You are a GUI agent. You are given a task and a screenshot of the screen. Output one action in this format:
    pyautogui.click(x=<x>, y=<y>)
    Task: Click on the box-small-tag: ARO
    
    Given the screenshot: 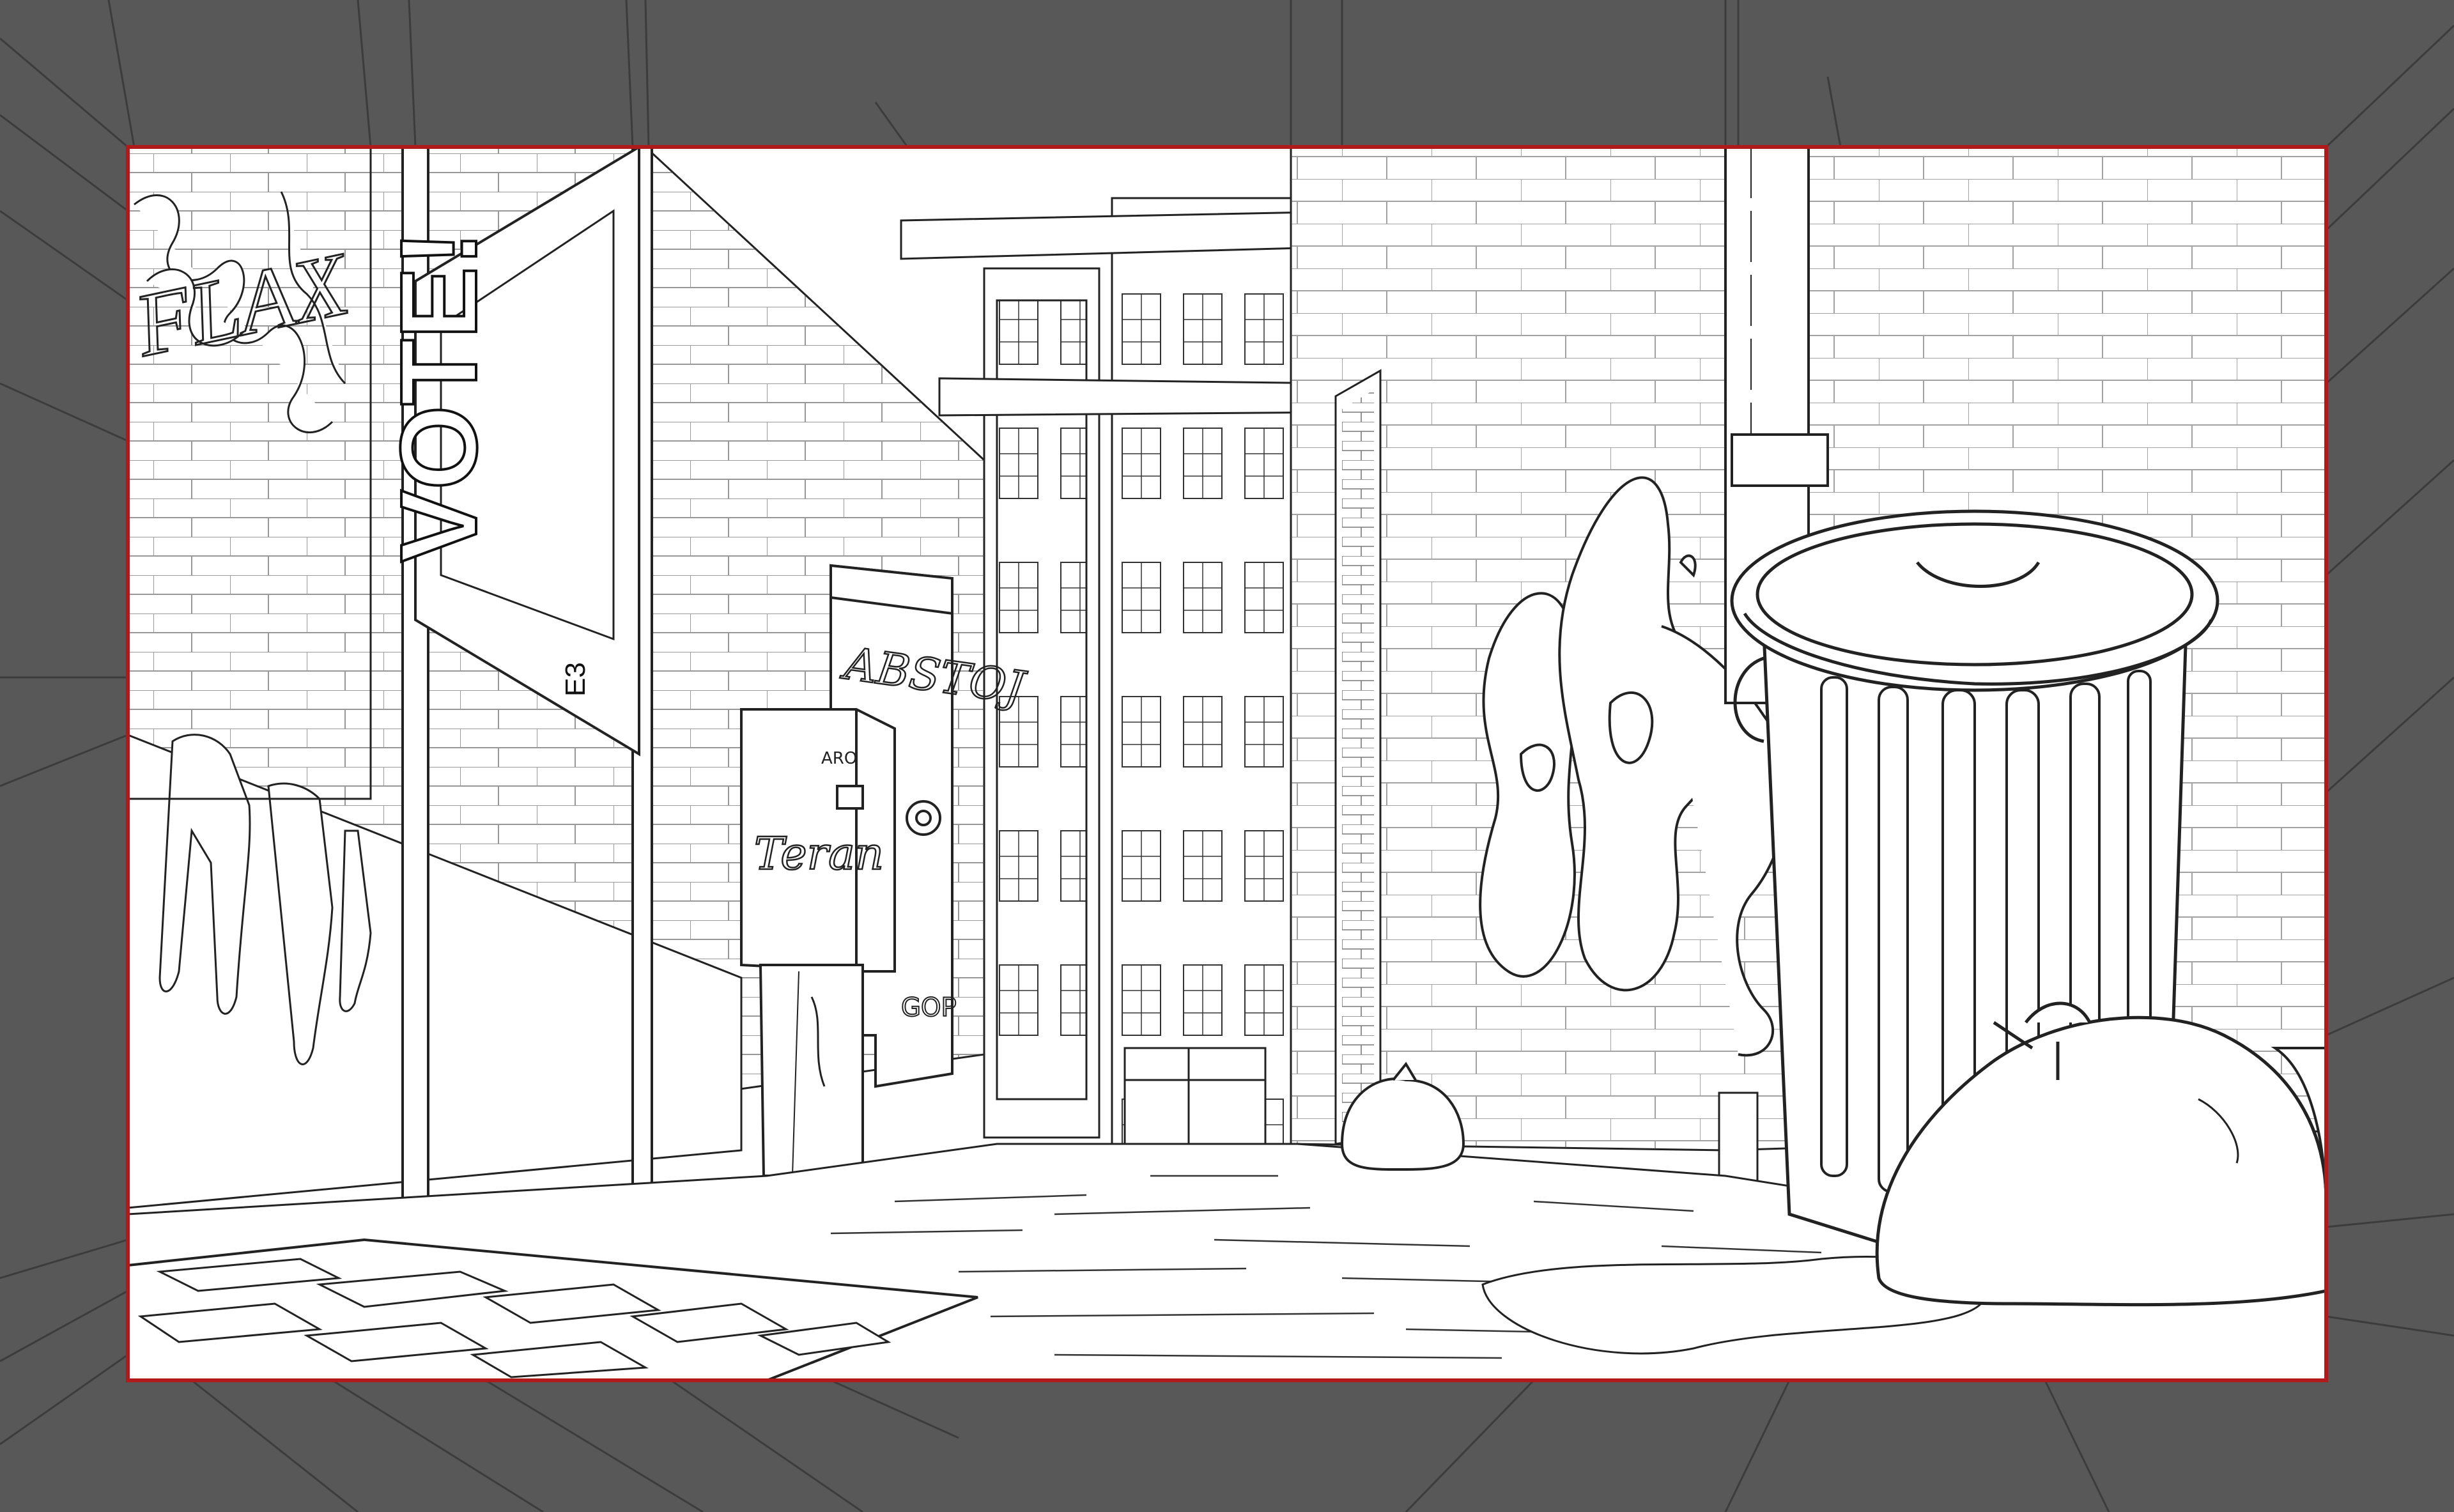 What is the action you would take?
    pyautogui.click(x=839, y=759)
    